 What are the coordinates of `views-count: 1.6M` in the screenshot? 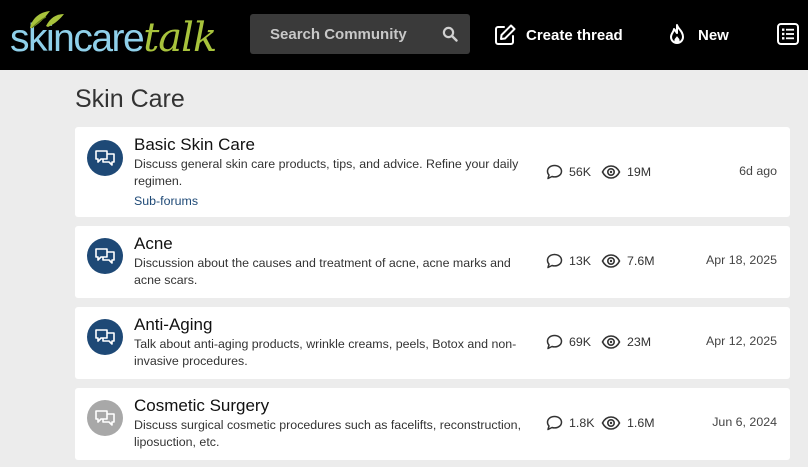 It's located at (628, 423).